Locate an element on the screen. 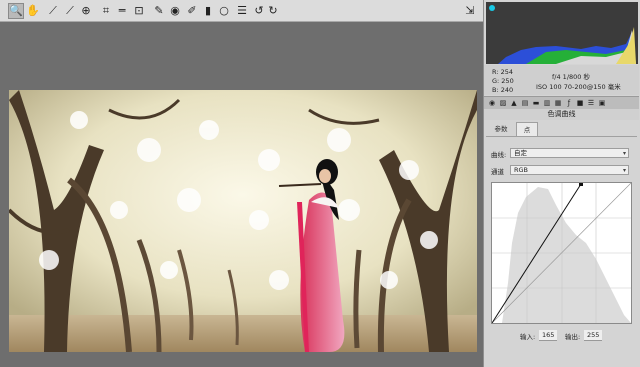 Image resolution: width=640 pixels, height=367 pixels. radial-filter-tool: ○ is located at coordinates (224, 11).